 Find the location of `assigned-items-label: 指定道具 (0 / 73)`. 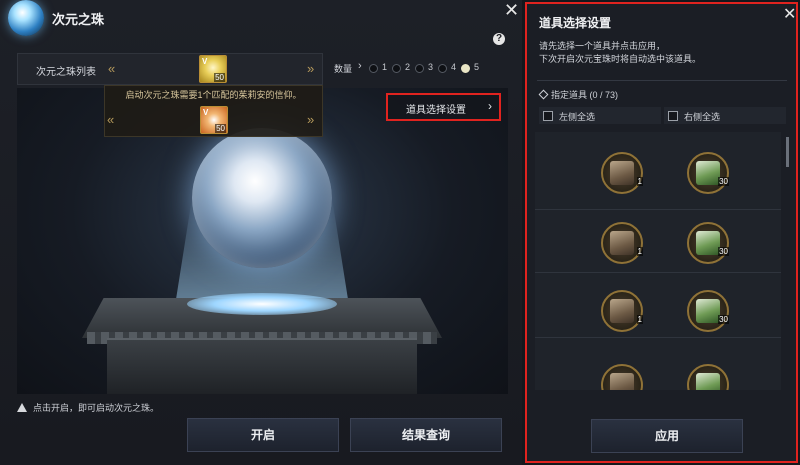

assigned-items-label: 指定道具 (0 / 73) is located at coordinates (578, 94).